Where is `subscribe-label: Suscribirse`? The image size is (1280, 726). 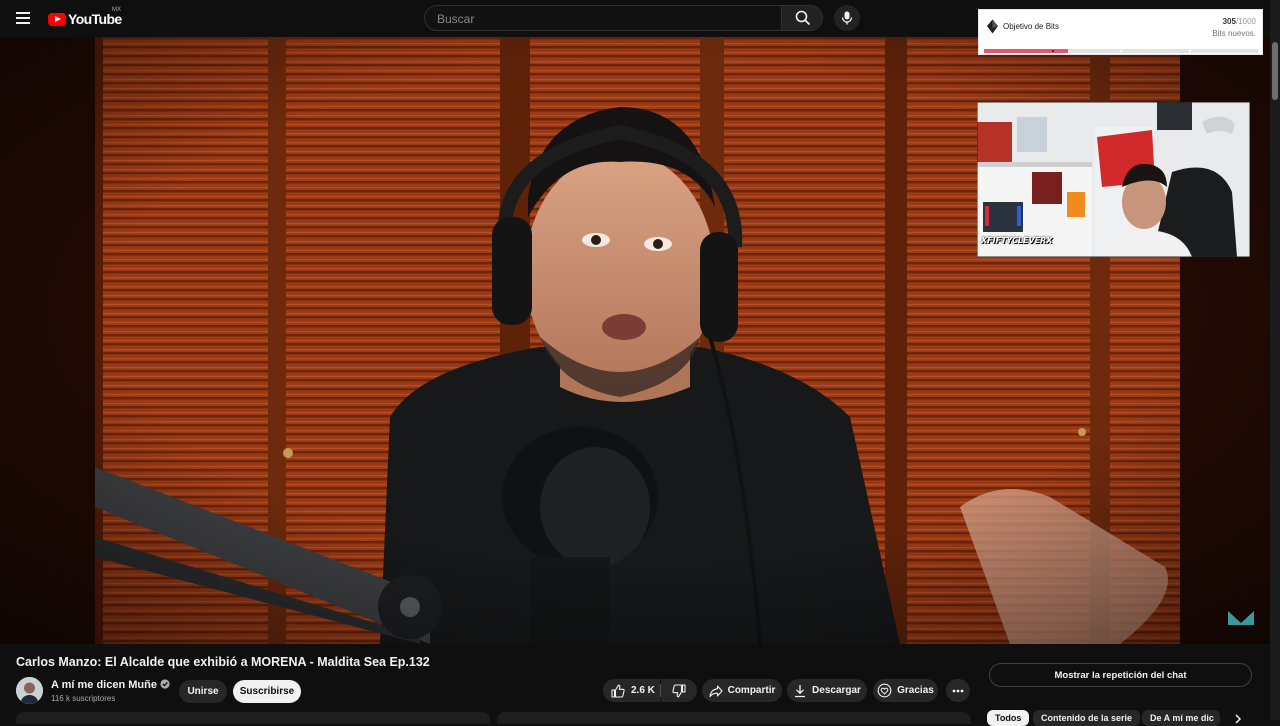
subscribe-label: Suscribirse is located at coordinates (267, 691).